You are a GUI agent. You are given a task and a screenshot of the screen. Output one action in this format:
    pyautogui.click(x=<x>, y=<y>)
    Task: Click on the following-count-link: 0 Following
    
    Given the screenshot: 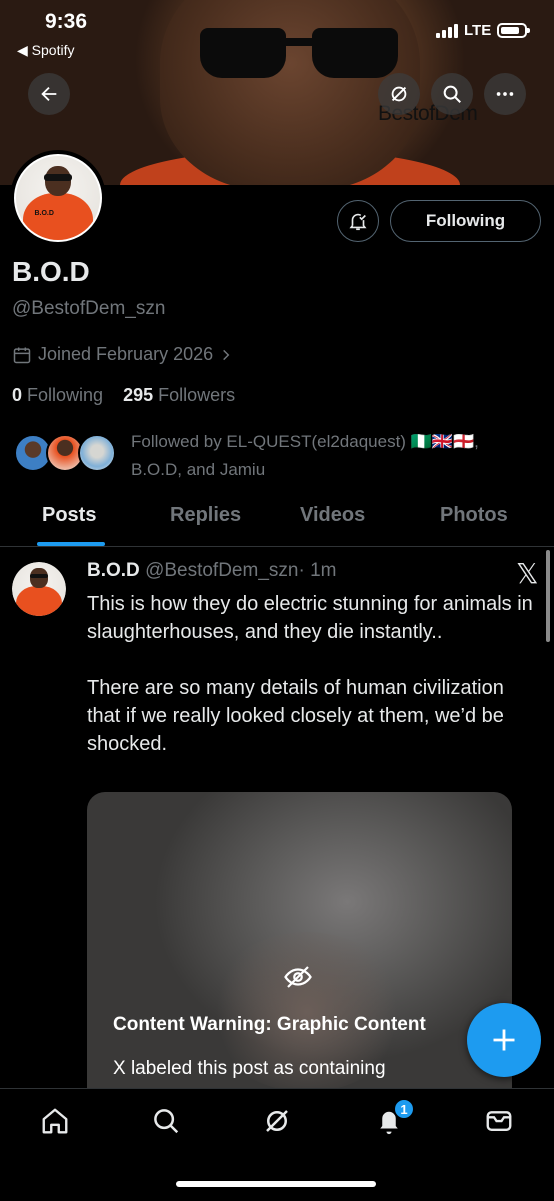 What is the action you would take?
    pyautogui.click(x=57, y=395)
    